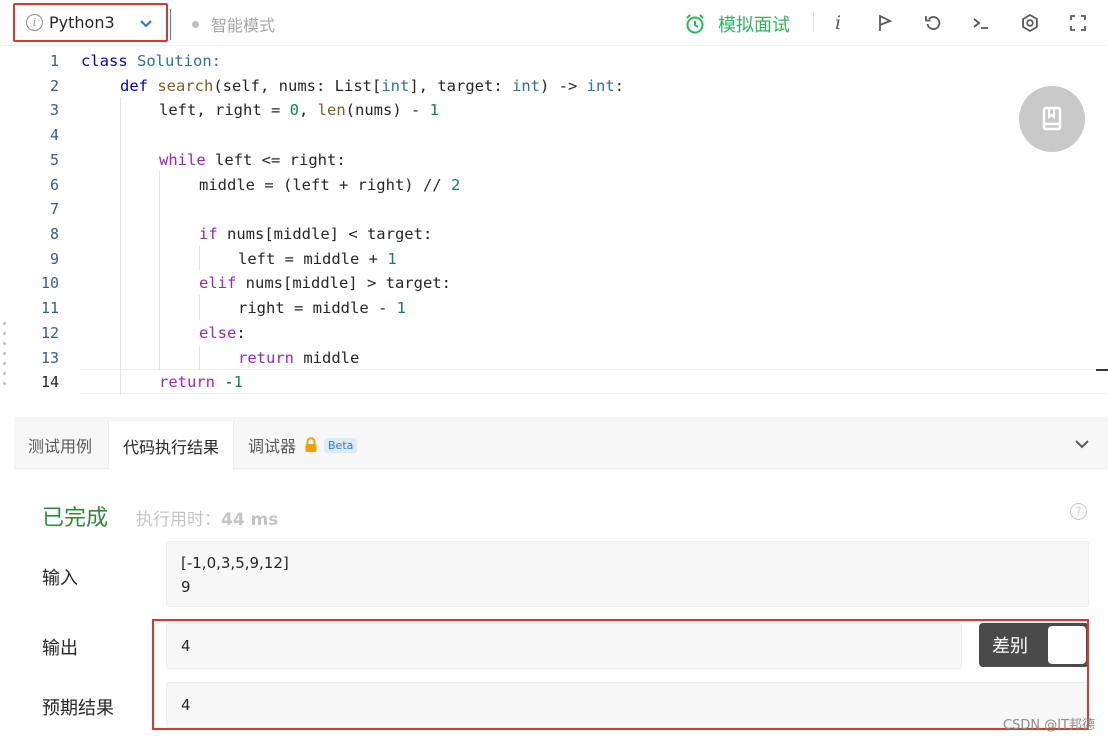  What do you see at coordinates (49, 382) in the screenshot?
I see `line-number: 14` at bounding box center [49, 382].